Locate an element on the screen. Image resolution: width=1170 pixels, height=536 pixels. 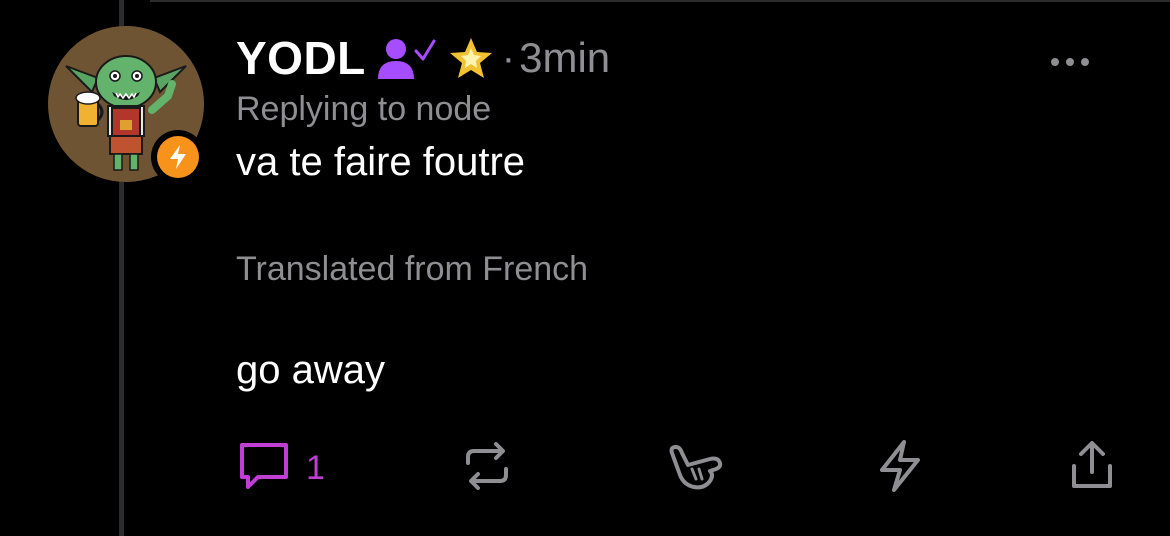
post-text: va te faire foutre is located at coordinates (381, 162).